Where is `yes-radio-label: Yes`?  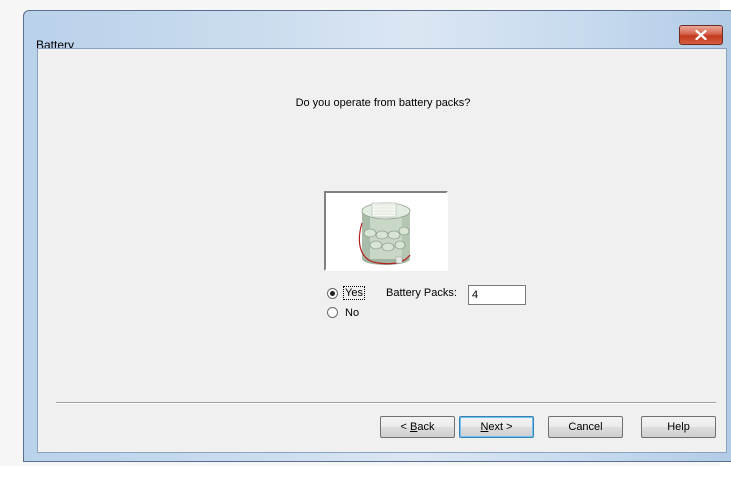
yes-radio-label: Yes is located at coordinates (354, 293).